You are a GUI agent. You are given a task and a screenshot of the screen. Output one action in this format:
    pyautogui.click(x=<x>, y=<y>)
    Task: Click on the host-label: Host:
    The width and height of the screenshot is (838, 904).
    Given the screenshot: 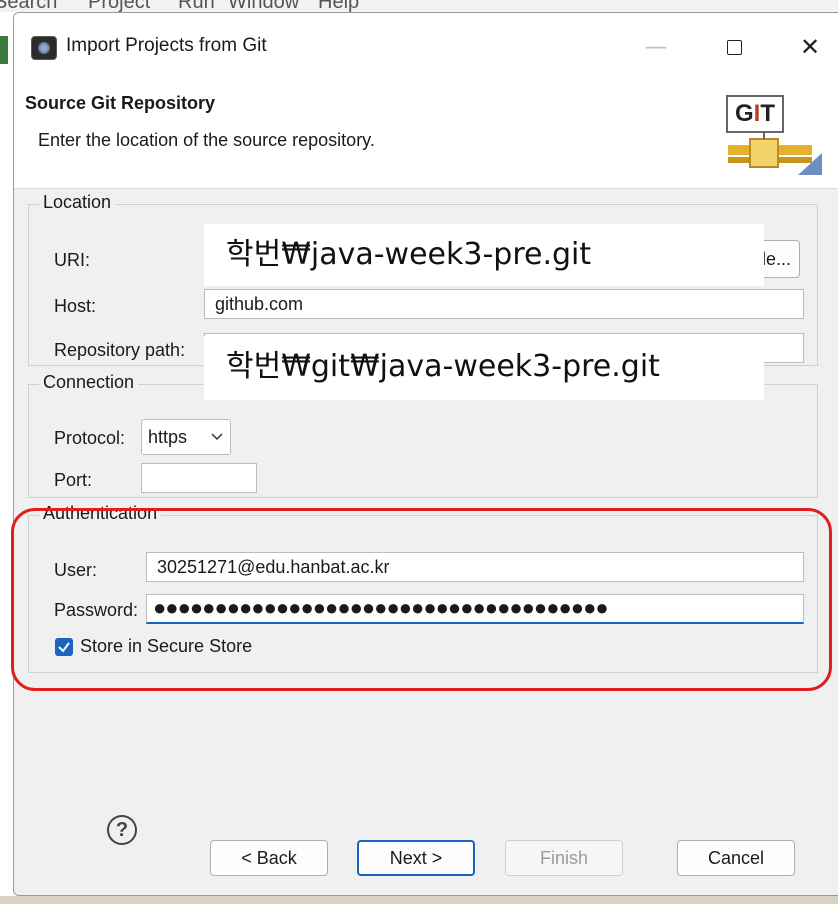 What is the action you would take?
    pyautogui.click(x=75, y=306)
    